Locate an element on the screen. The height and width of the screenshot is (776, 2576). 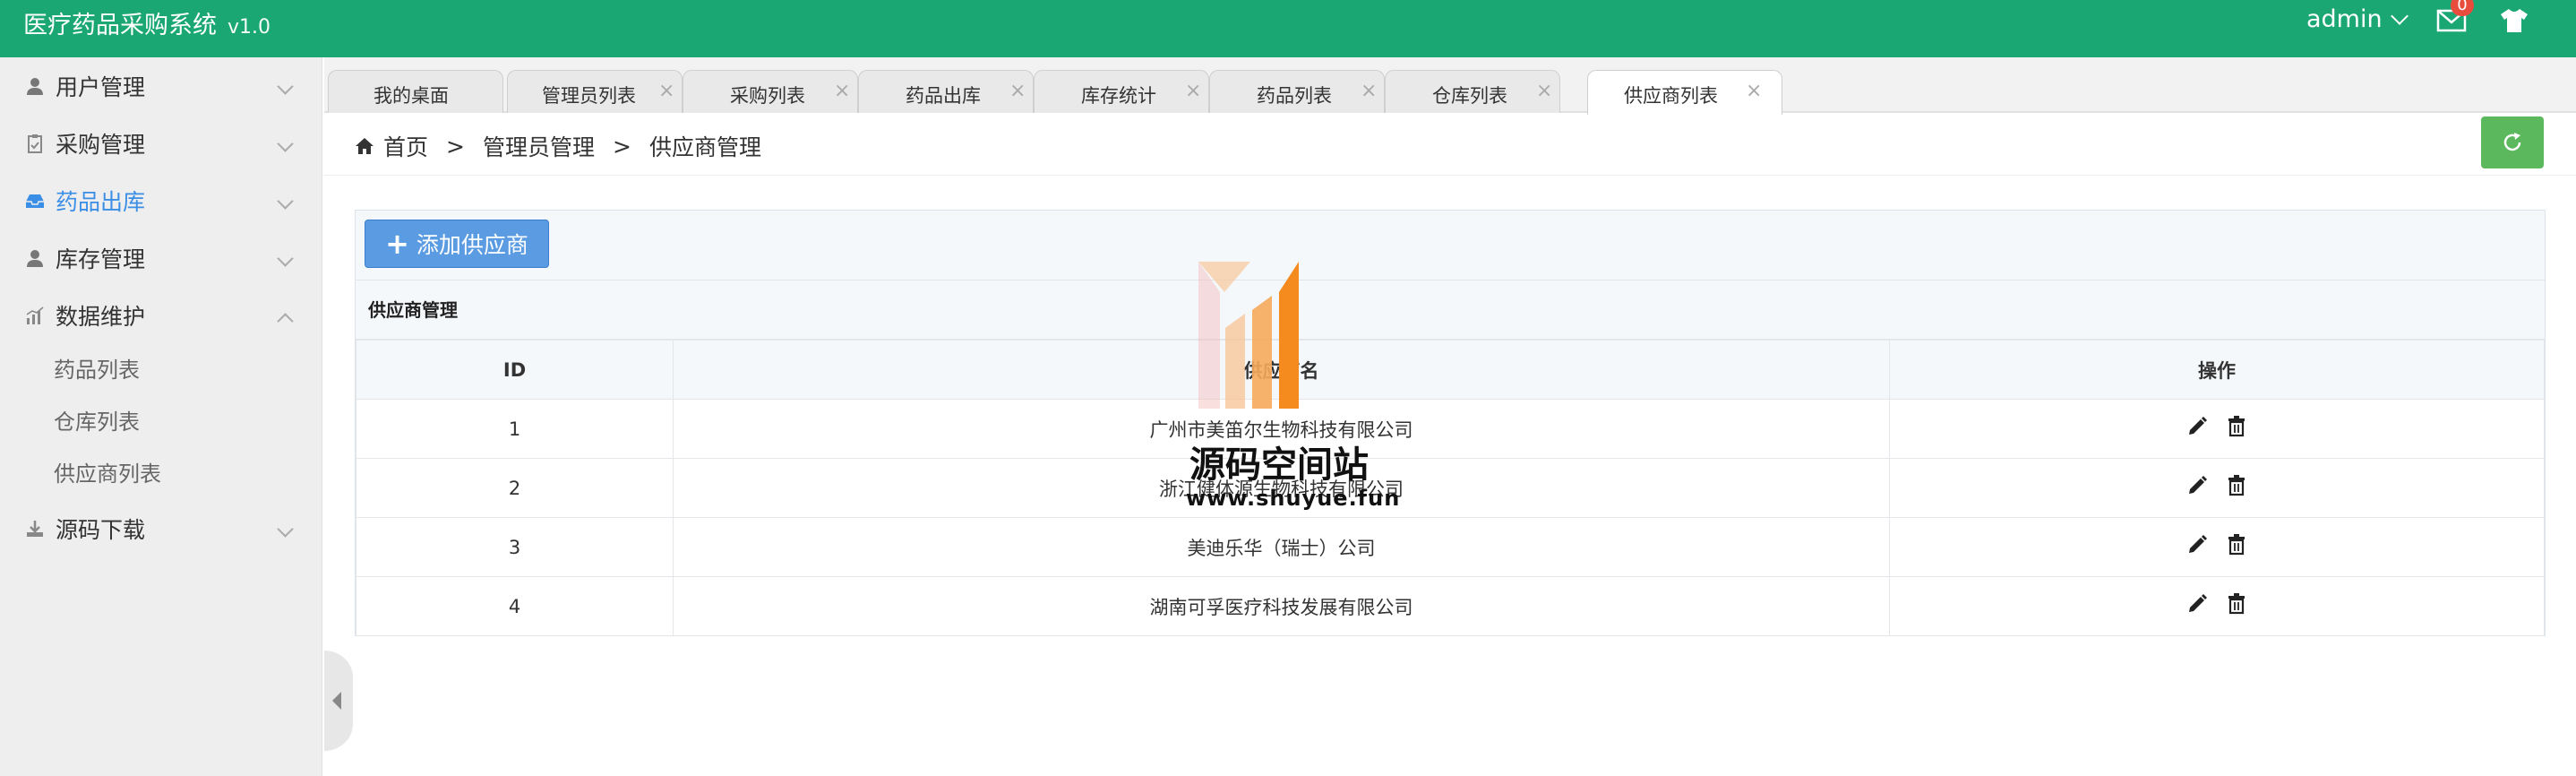
top-bar: 医疗药品采购系统 v1.0 admin 0 is located at coordinates (1288, 28).